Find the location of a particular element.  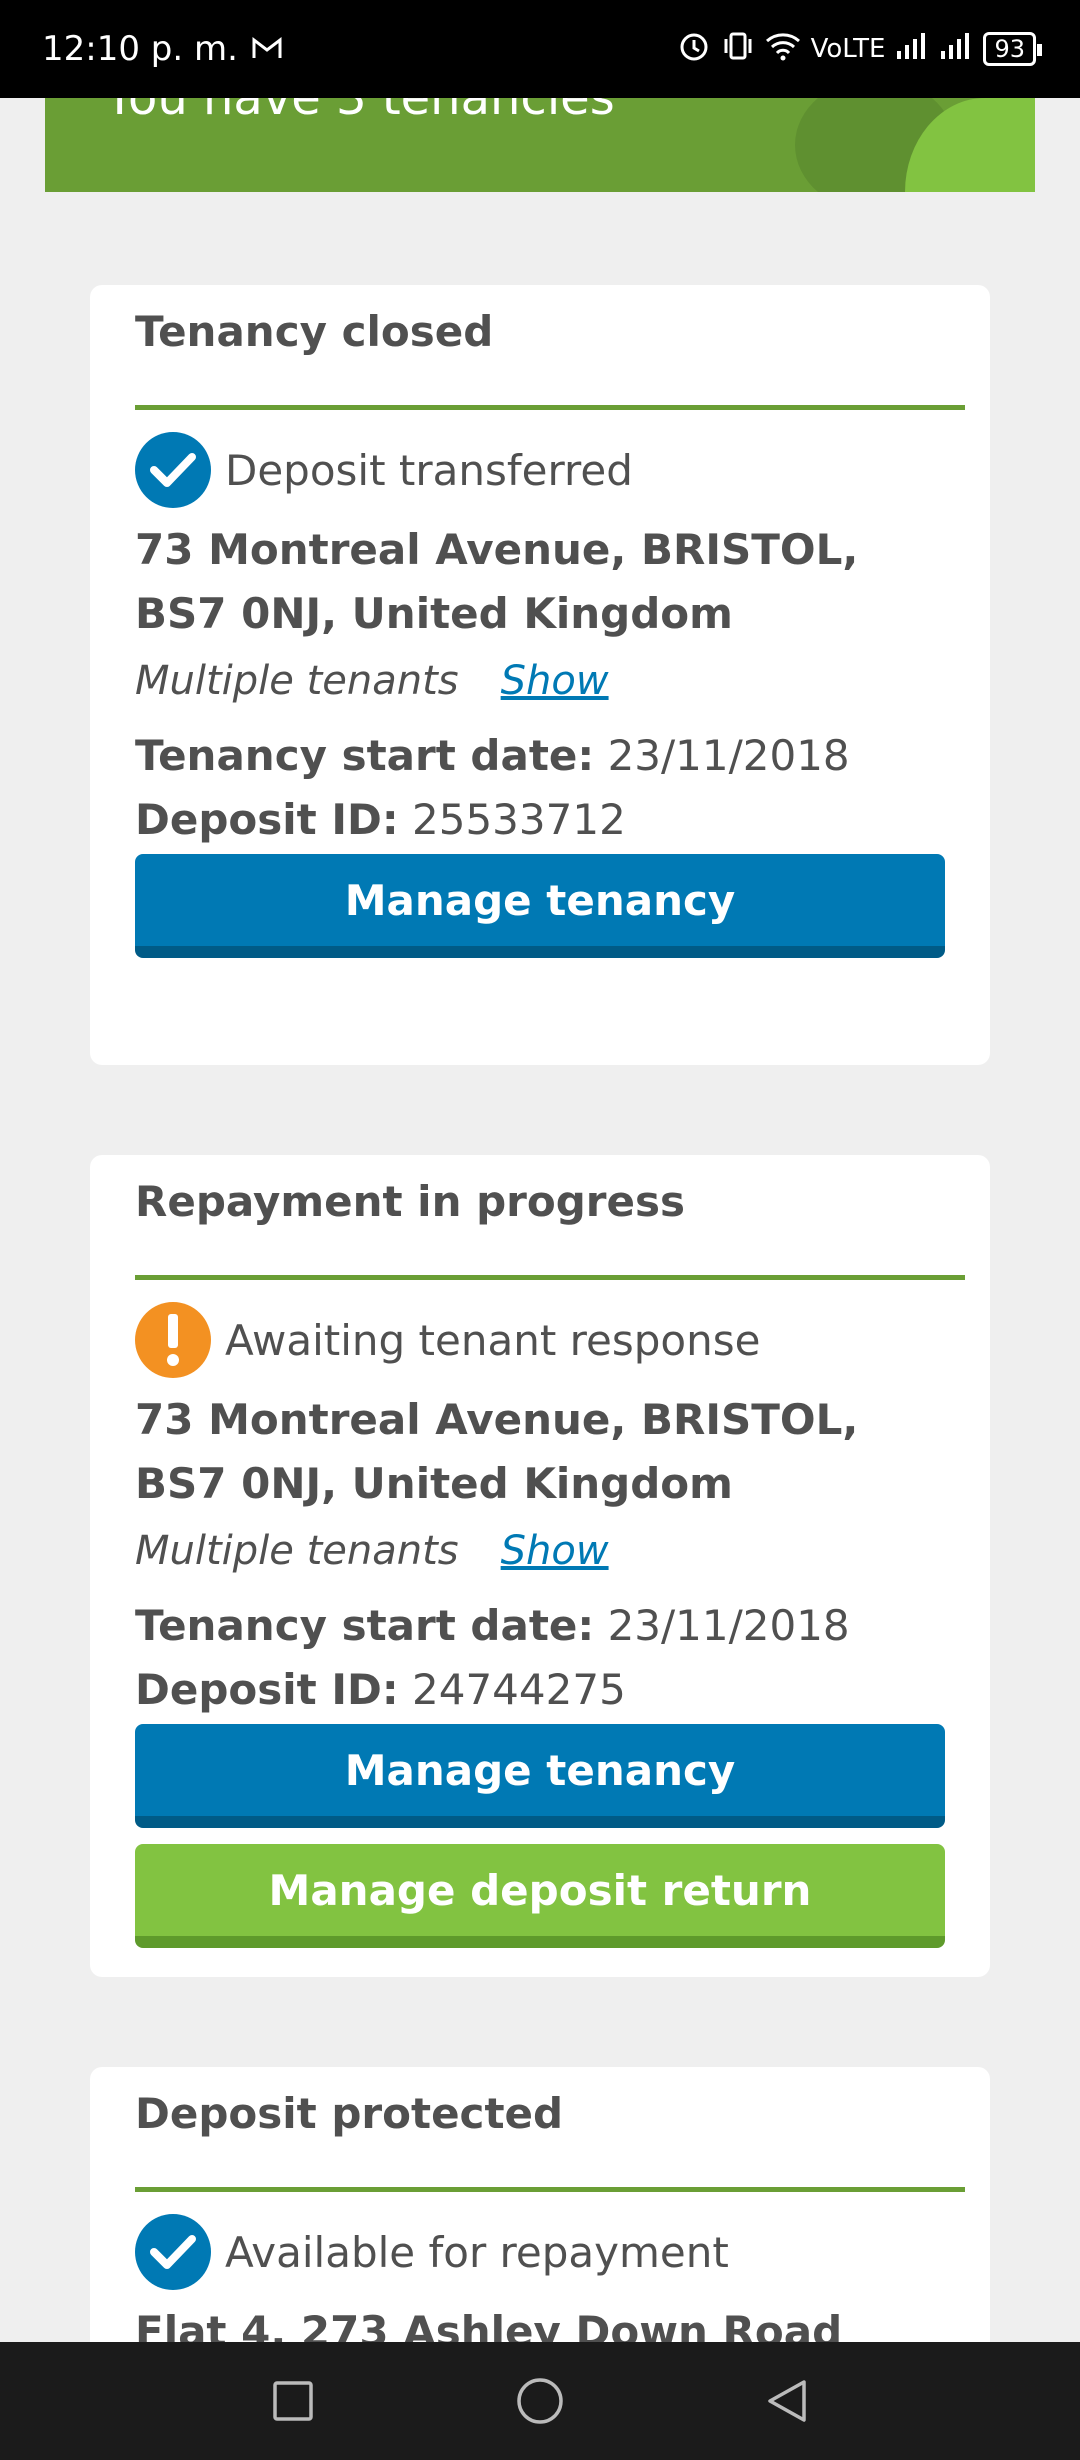

status-text: Available for repayment is located at coordinates (477, 2252).